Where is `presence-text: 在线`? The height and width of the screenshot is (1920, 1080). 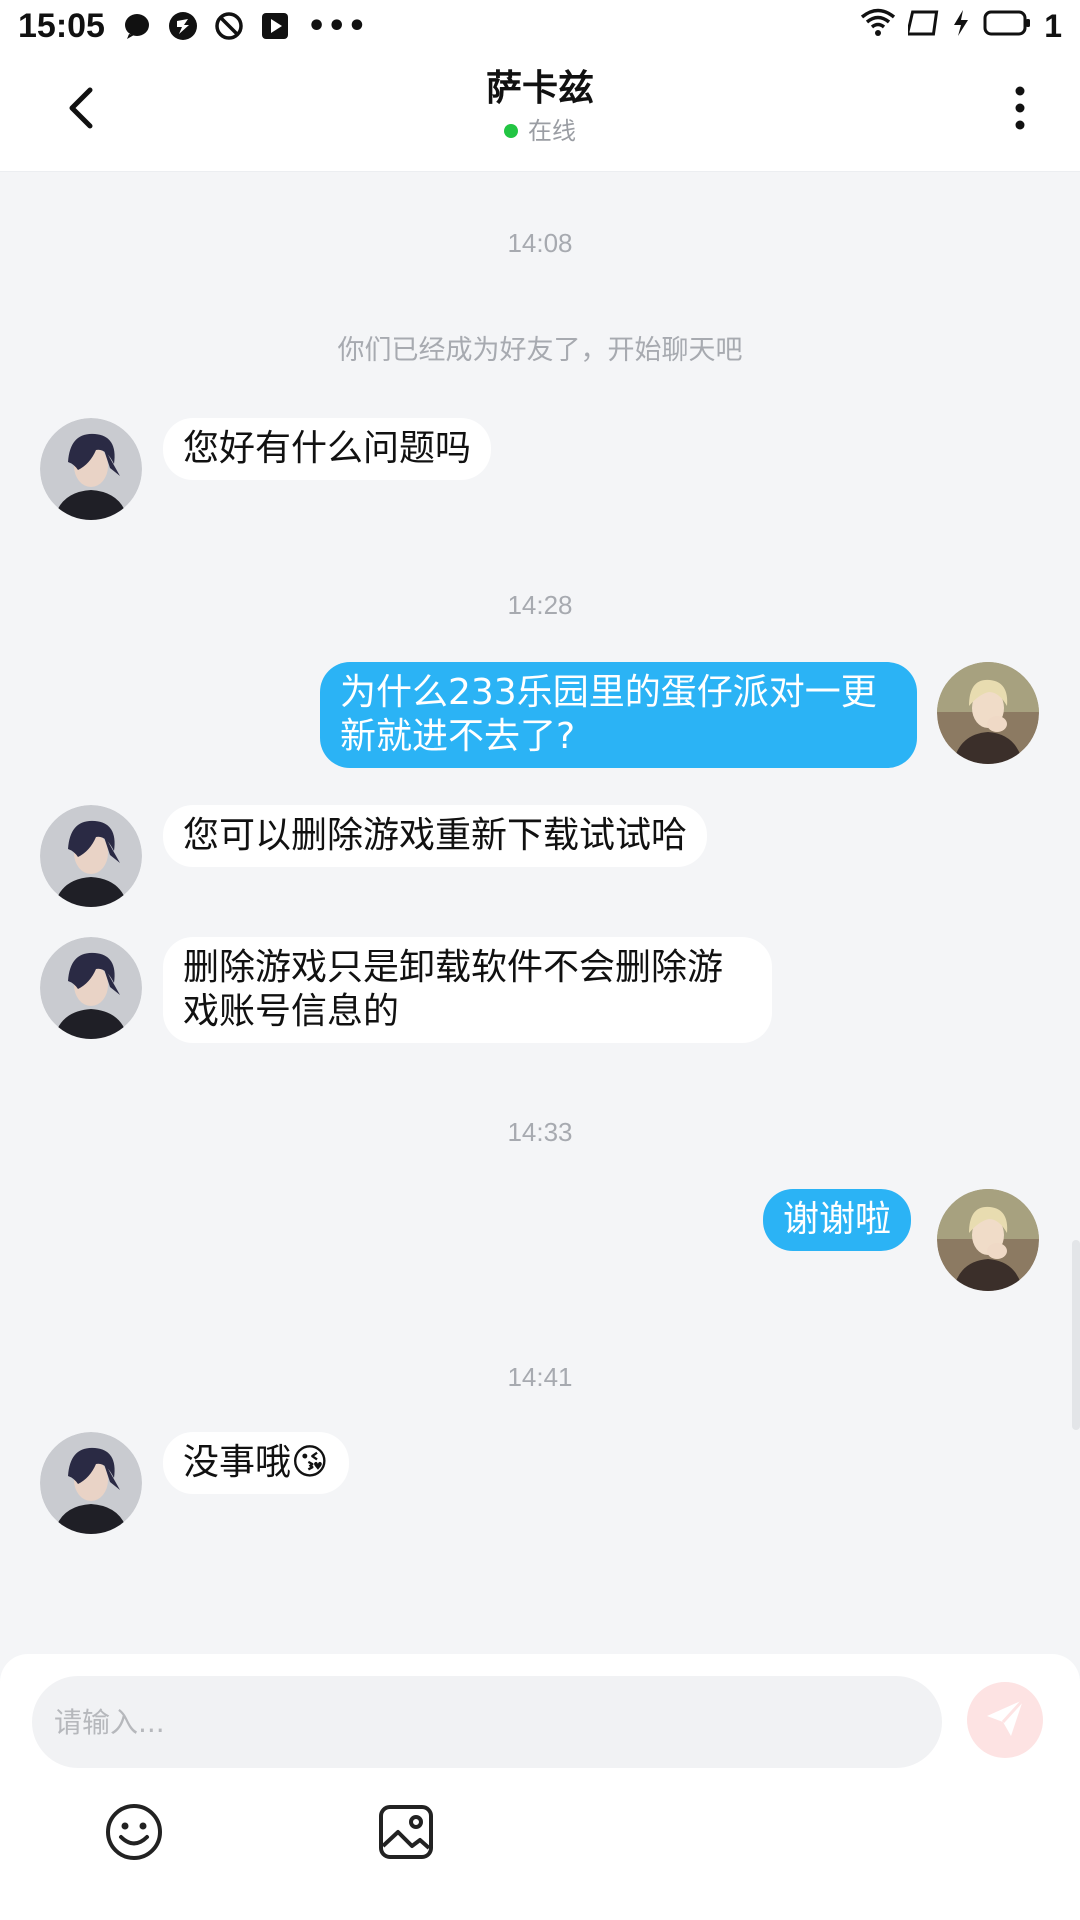 presence-text: 在线 is located at coordinates (552, 131).